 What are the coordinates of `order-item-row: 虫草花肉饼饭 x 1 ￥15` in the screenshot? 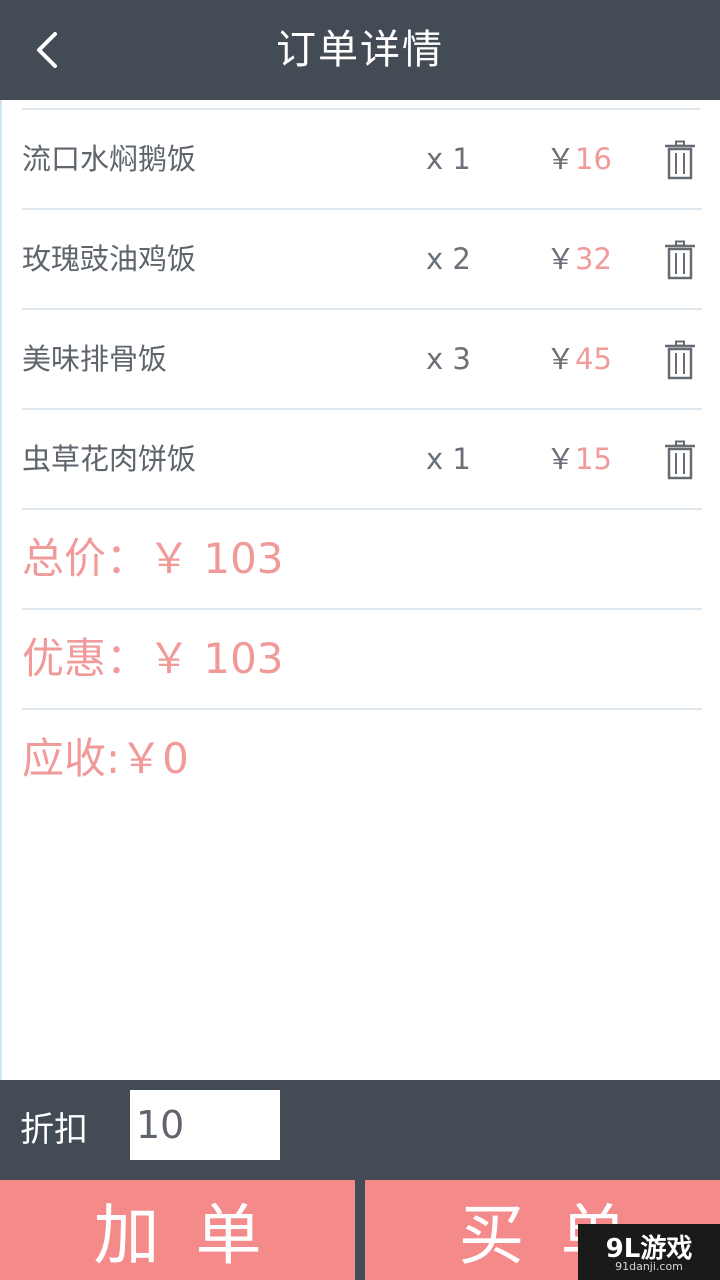 It's located at (362, 460).